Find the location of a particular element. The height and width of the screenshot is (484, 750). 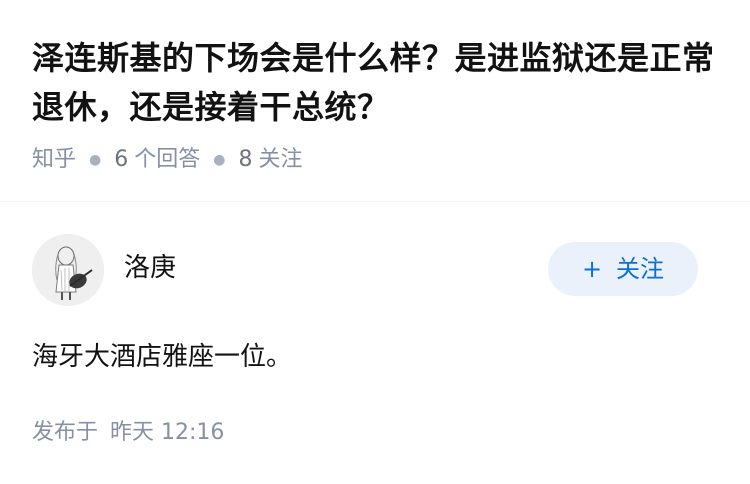

answer-count-label: 个回答 is located at coordinates (167, 159).